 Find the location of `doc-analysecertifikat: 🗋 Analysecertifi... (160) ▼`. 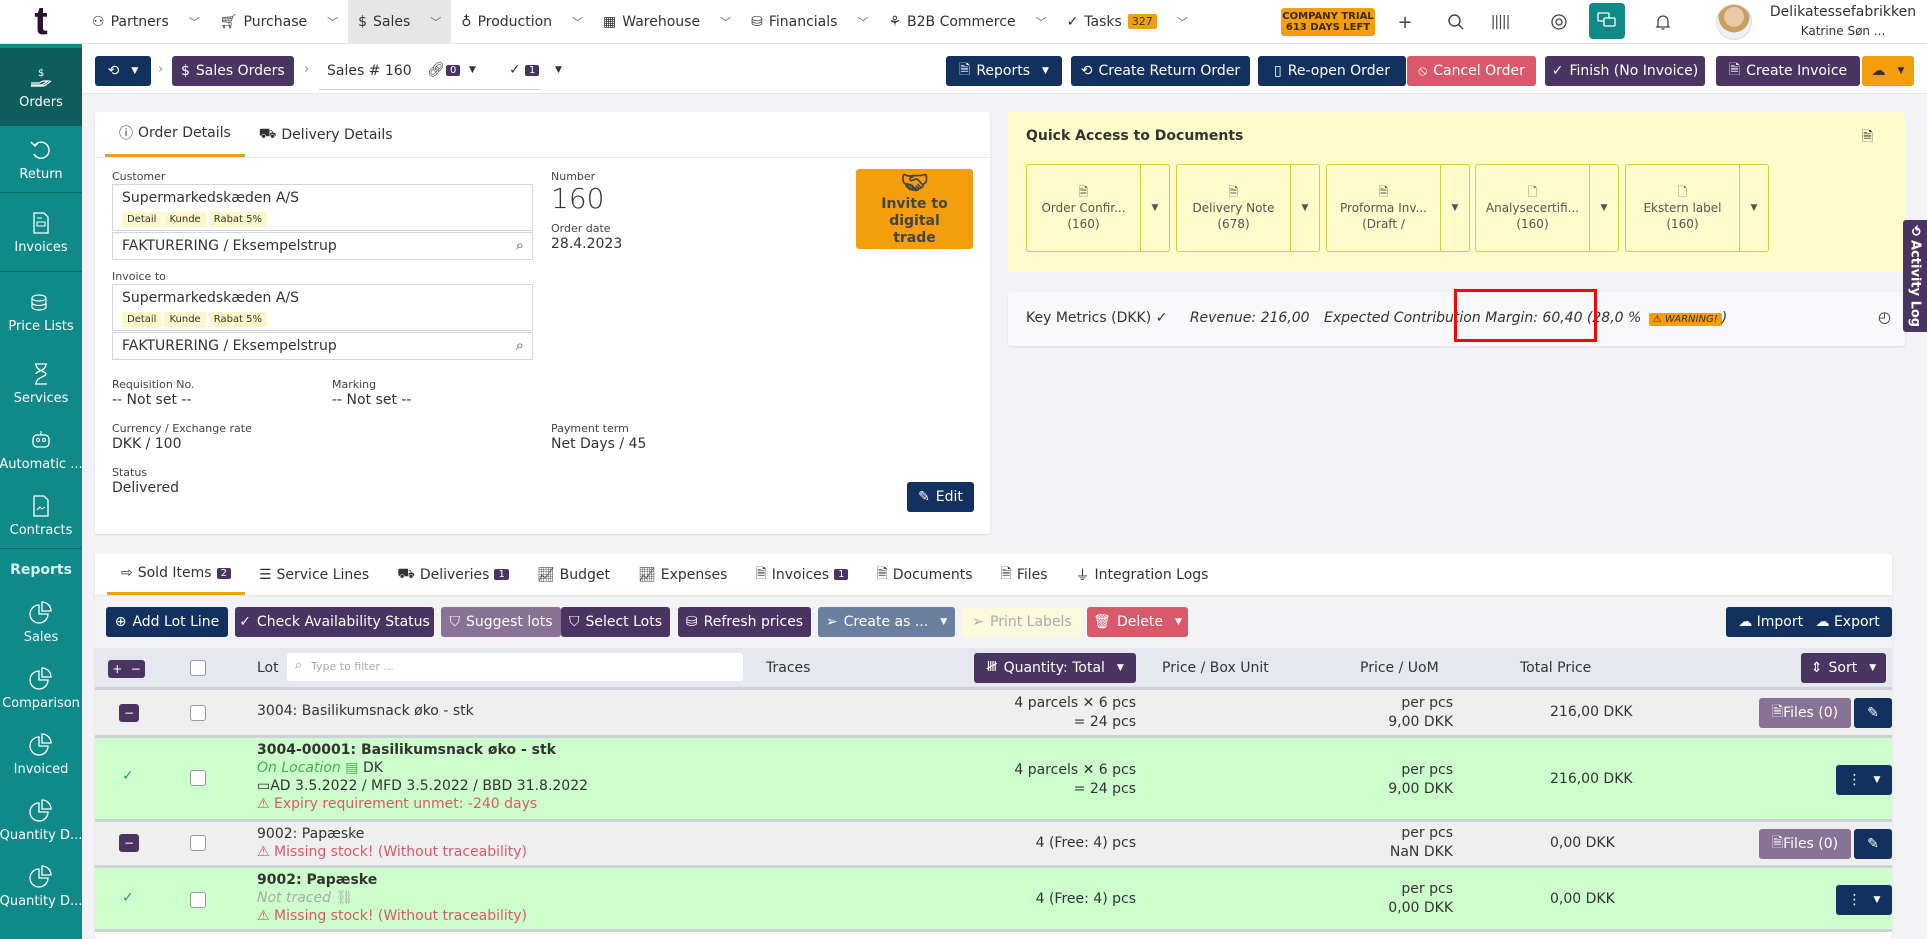

doc-analysecertifikat: 🗋 Analysecertifi... (160) ▼ is located at coordinates (1547, 208).